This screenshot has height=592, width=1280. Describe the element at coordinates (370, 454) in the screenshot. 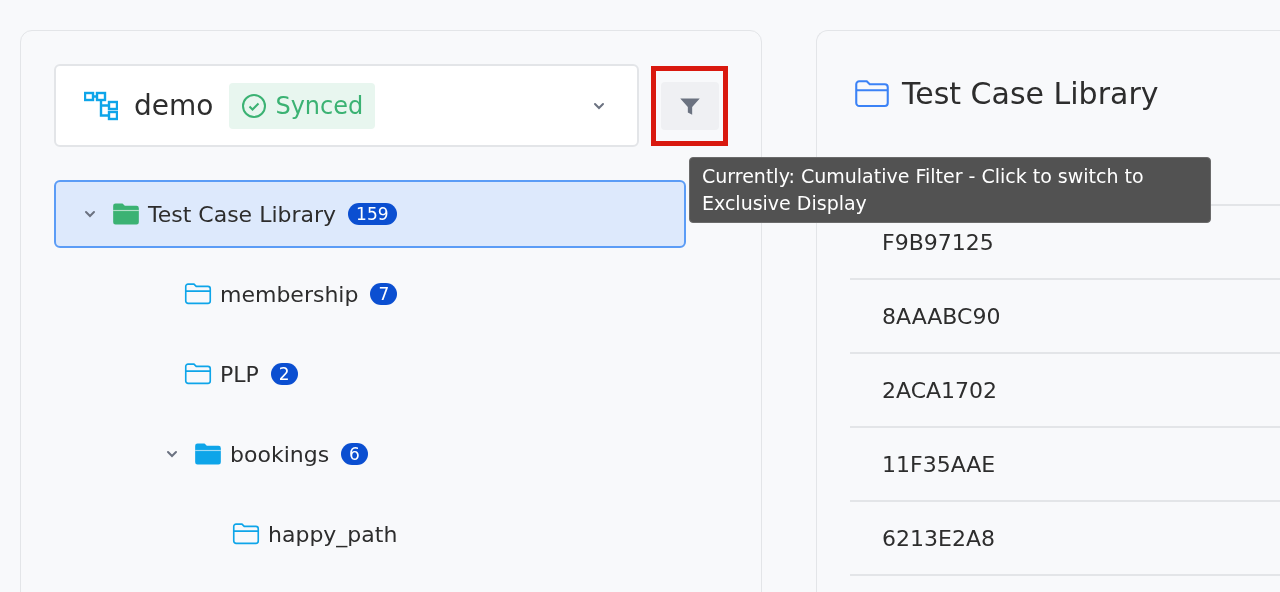

I see `tree-item: bookings 6` at that location.